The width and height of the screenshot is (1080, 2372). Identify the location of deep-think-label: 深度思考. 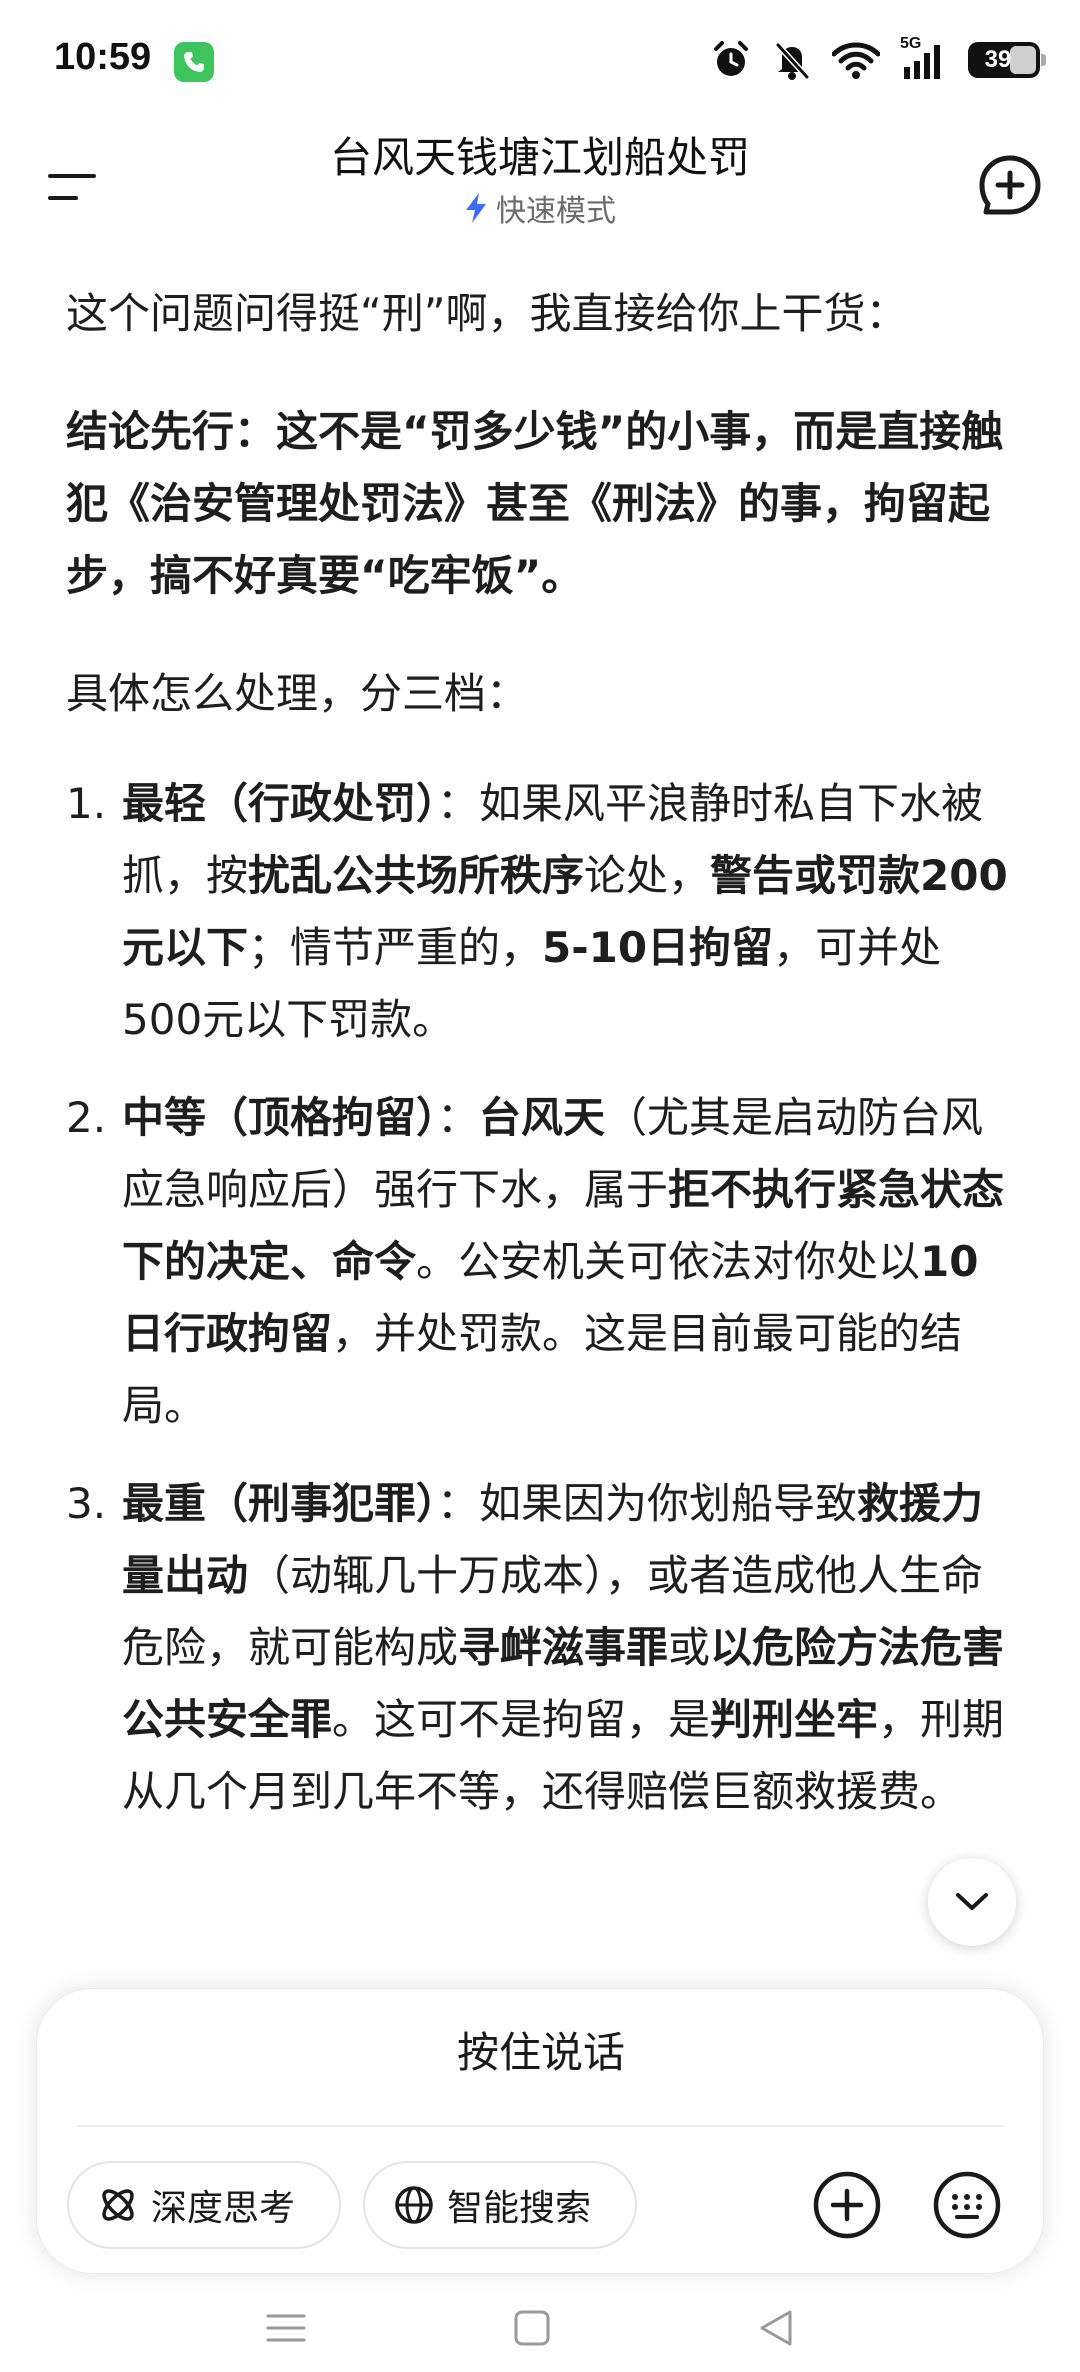
(223, 2208).